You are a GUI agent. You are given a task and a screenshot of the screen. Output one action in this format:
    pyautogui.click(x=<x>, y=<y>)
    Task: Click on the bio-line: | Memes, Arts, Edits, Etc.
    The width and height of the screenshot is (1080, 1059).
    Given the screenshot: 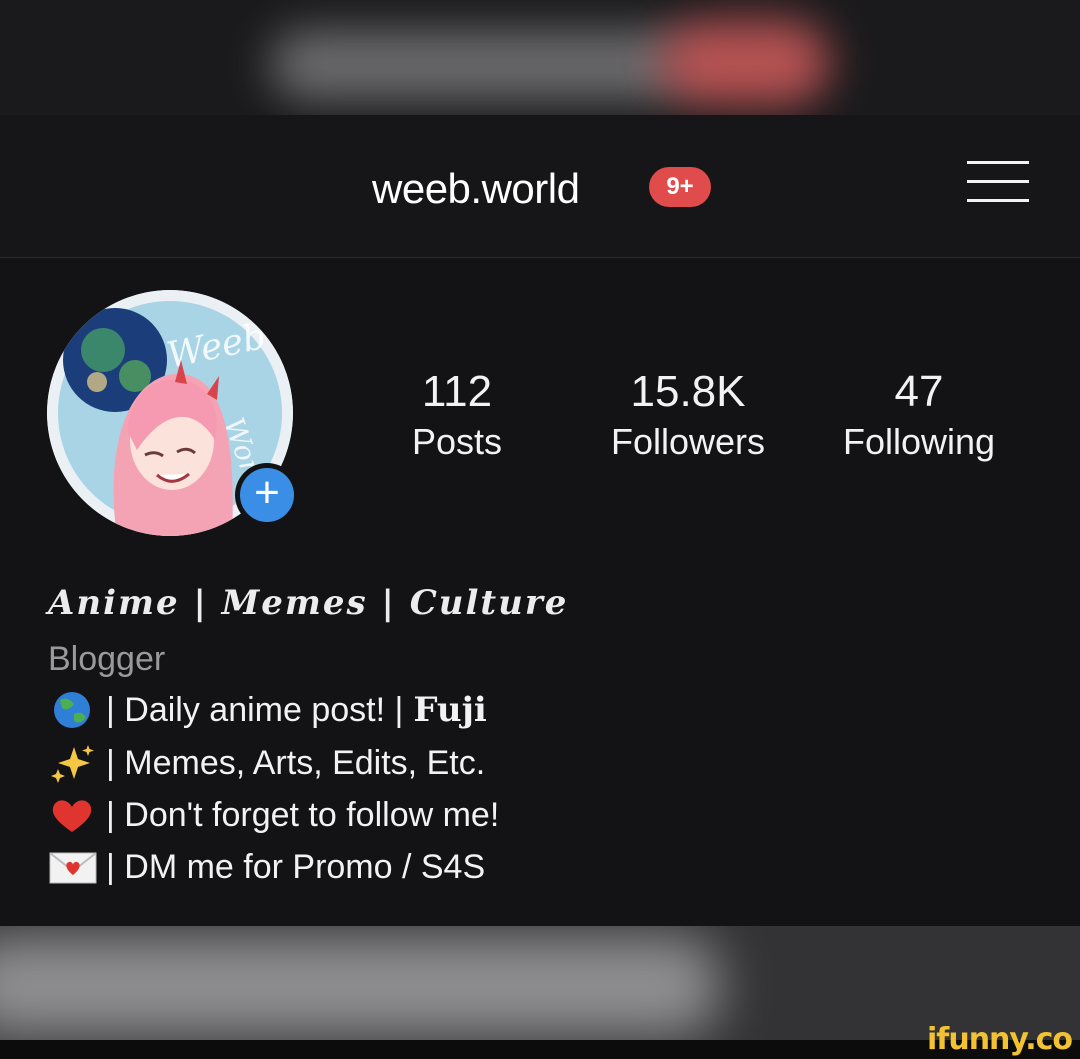 What is the action you would take?
    pyautogui.click(x=266, y=763)
    